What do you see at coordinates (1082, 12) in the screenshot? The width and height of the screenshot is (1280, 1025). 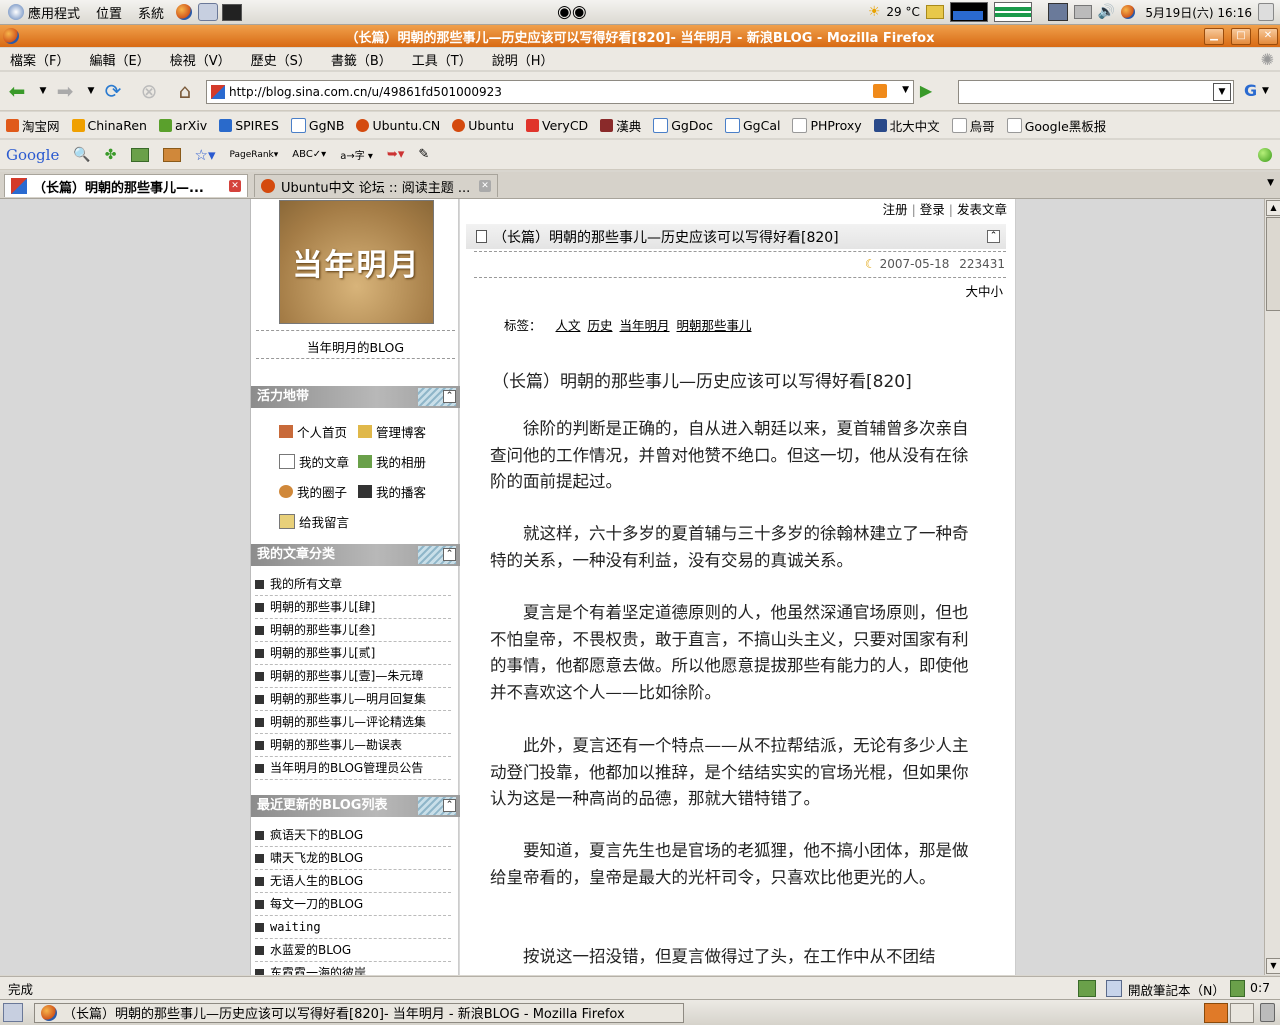 I see `printer-icon` at bounding box center [1082, 12].